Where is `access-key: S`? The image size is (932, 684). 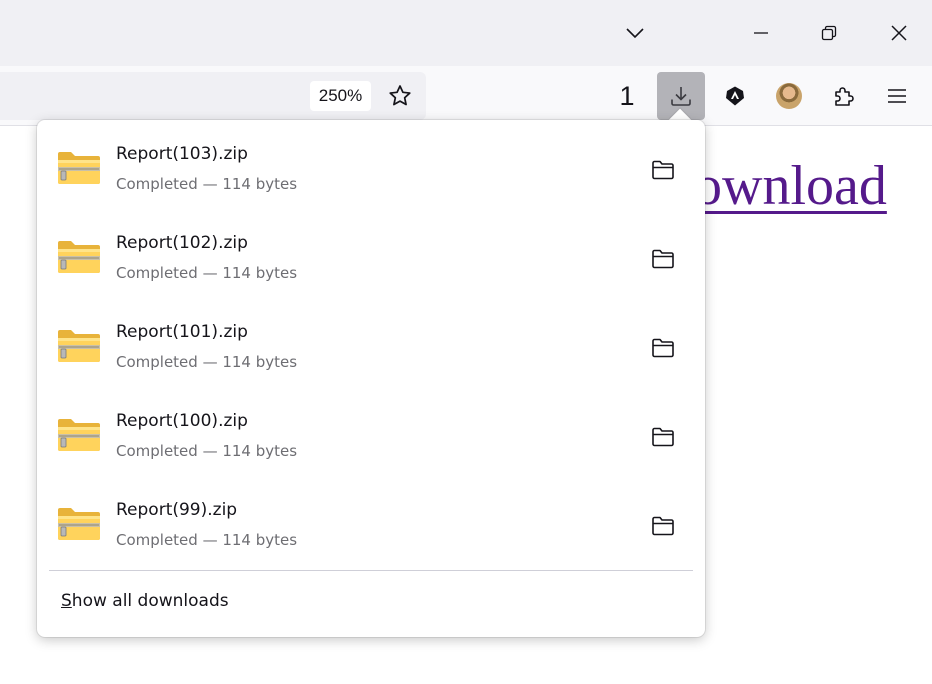 access-key: S is located at coordinates (66, 601).